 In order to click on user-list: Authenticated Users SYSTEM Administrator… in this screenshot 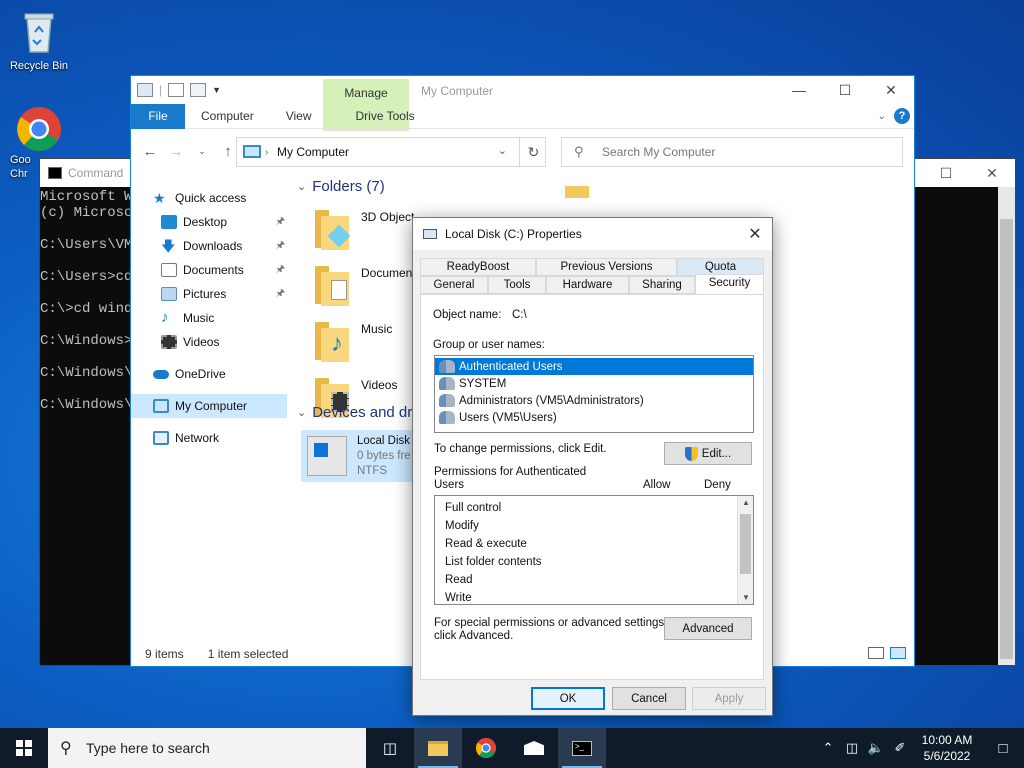, I will do `click(594, 394)`.